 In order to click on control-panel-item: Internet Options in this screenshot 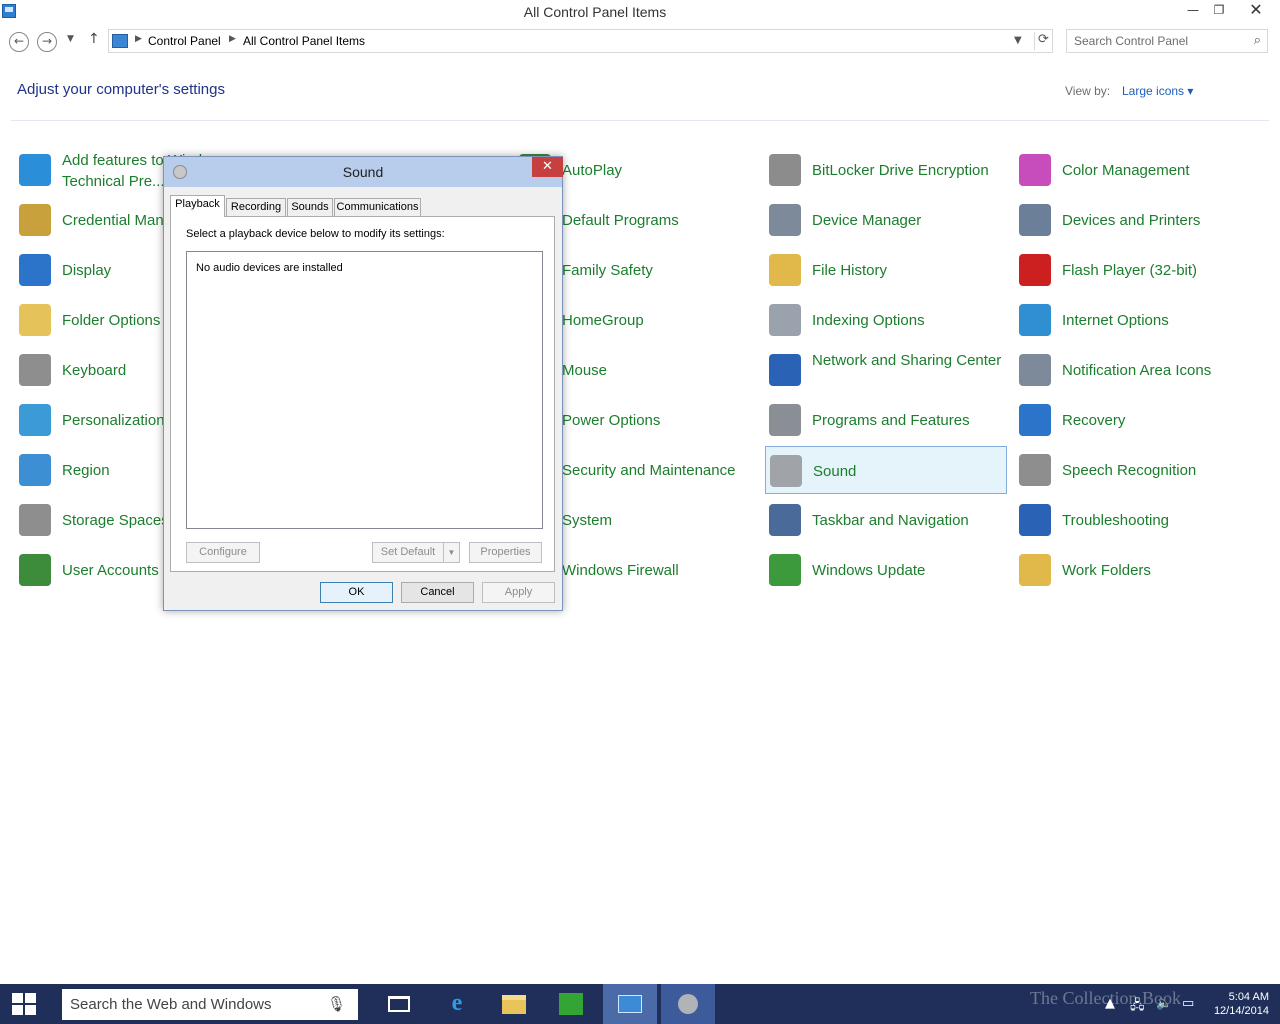, I will do `click(1136, 320)`.